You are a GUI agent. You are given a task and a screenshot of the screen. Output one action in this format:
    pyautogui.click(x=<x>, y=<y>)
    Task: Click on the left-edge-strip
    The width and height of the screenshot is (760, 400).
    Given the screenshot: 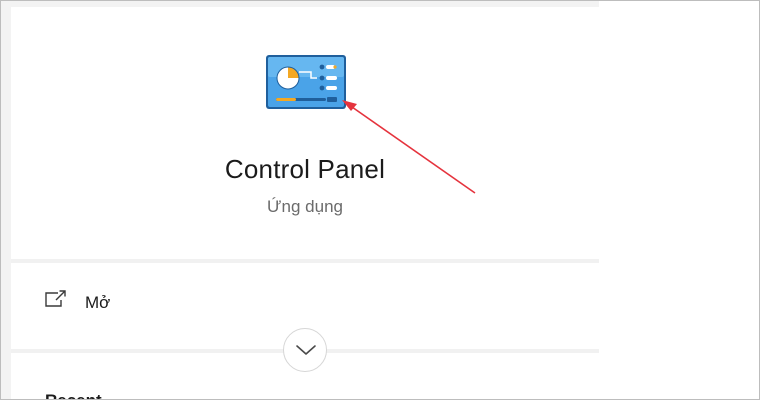 What is the action you would take?
    pyautogui.click(x=6, y=200)
    